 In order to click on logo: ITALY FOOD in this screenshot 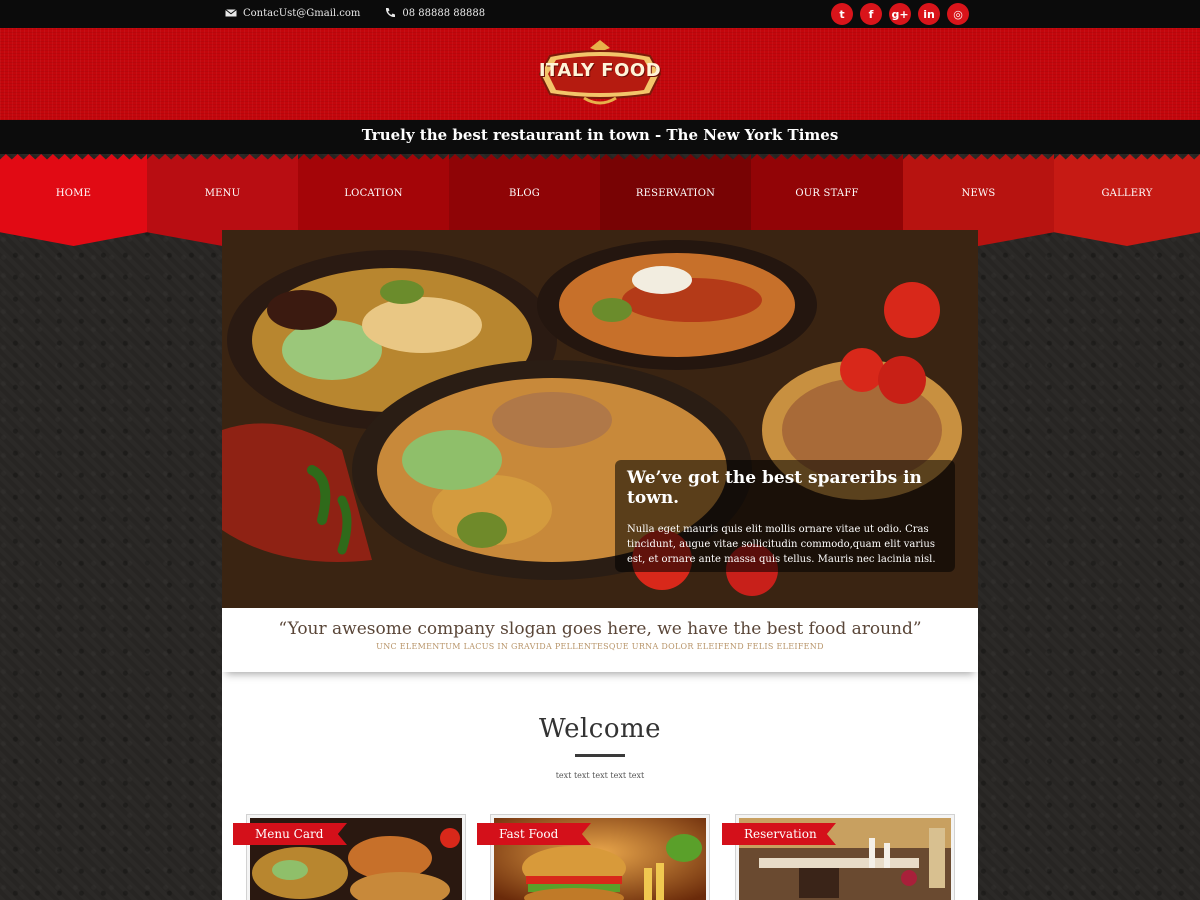, I will do `click(600, 73)`.